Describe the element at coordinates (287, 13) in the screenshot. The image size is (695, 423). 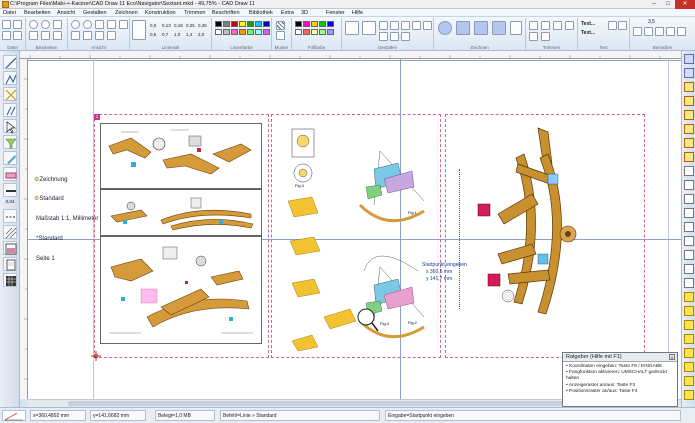
I see `menu-extra: Extra` at that location.